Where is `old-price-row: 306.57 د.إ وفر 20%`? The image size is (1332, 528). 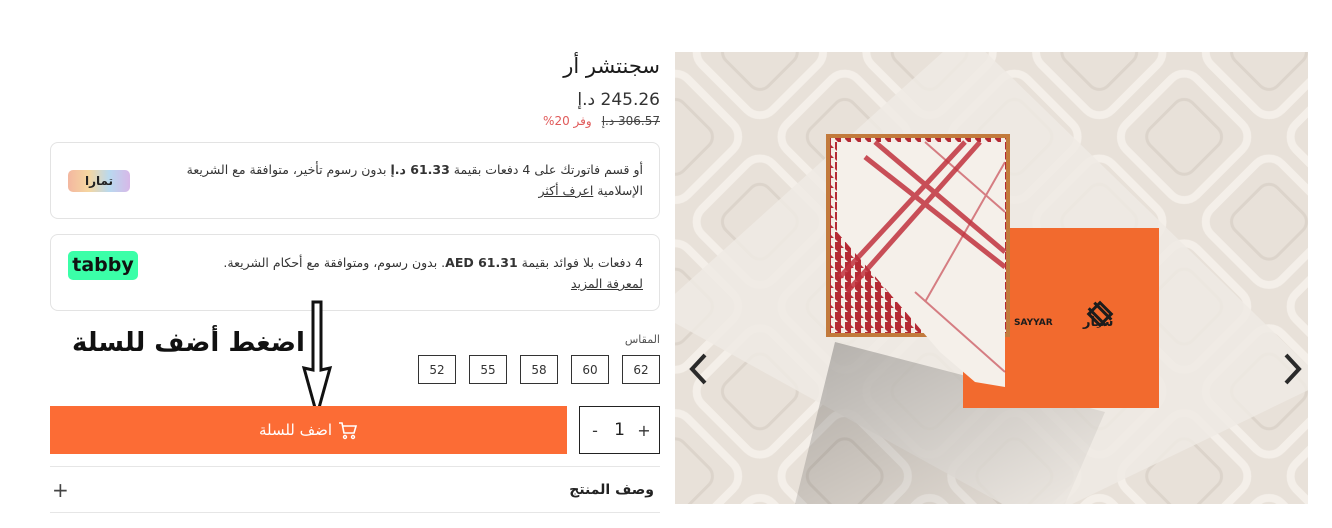 old-price-row: 306.57 د.إ وفر 20% is located at coordinates (601, 121).